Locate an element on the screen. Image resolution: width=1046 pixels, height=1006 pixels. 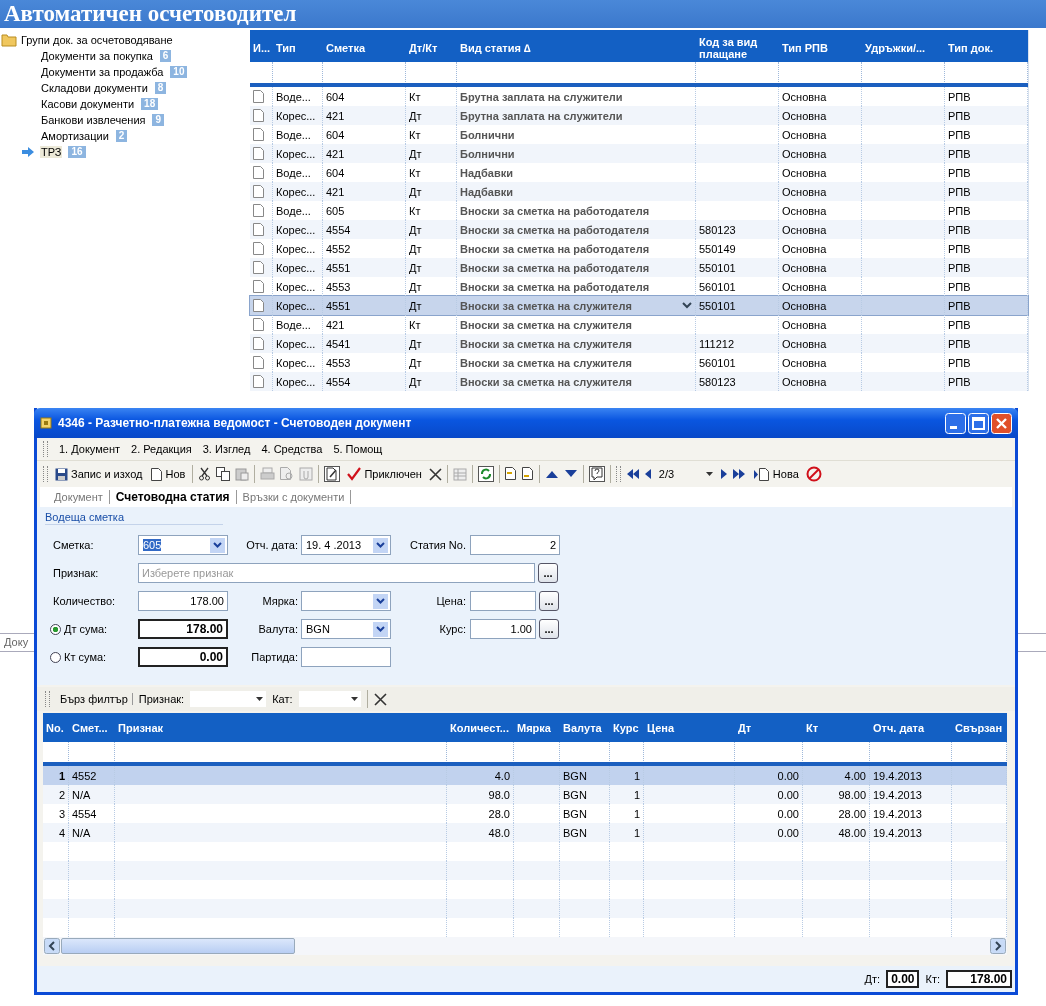
scroll-left-icon is located at coordinates (52, 946).